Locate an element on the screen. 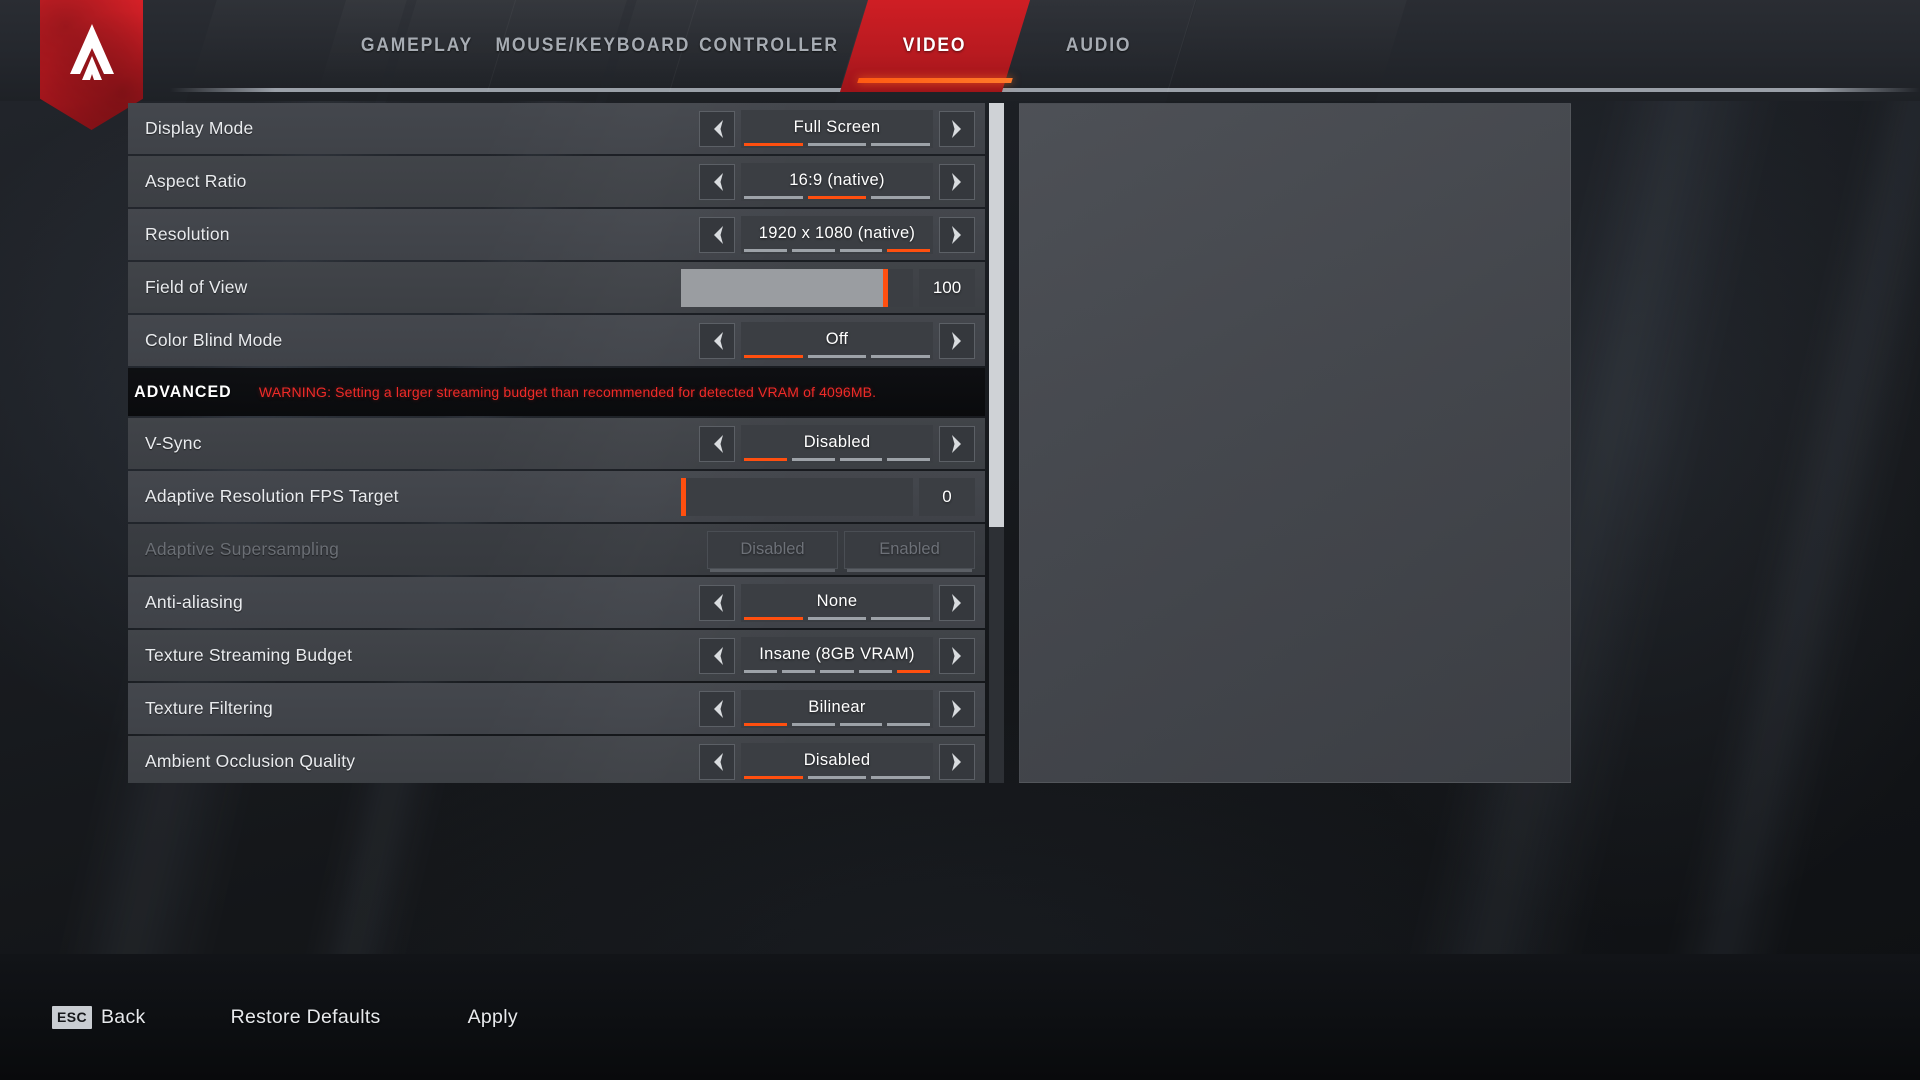  scrollbar-thumb is located at coordinates (996, 315).